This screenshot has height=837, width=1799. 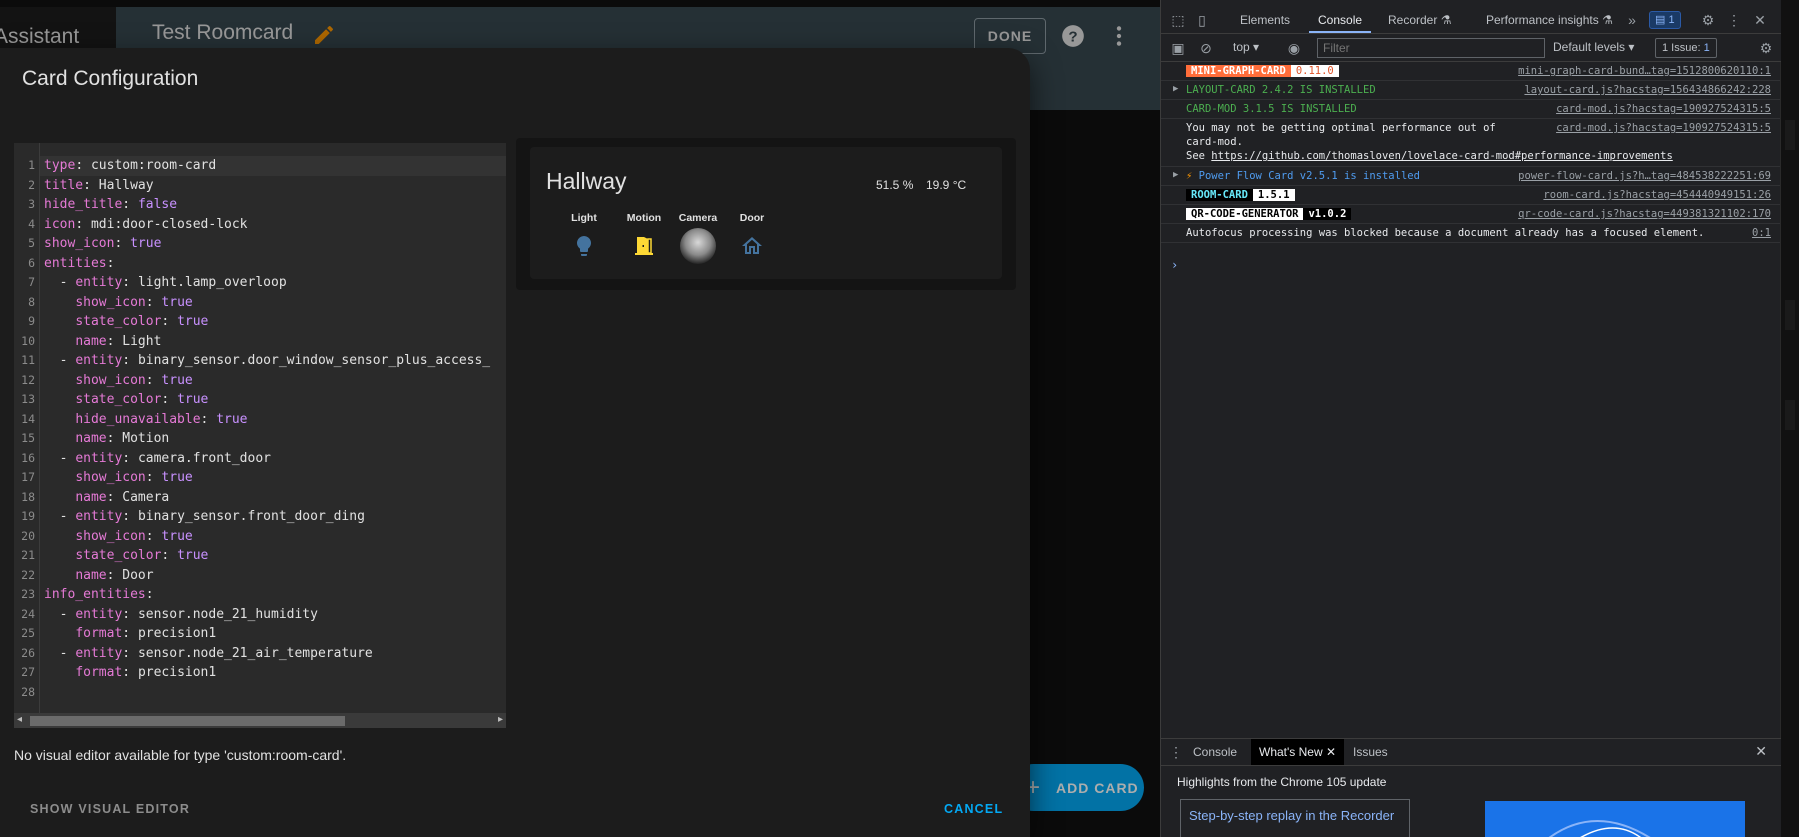 What do you see at coordinates (500, 719) in the screenshot?
I see `scroll-right-icon: ▸` at bounding box center [500, 719].